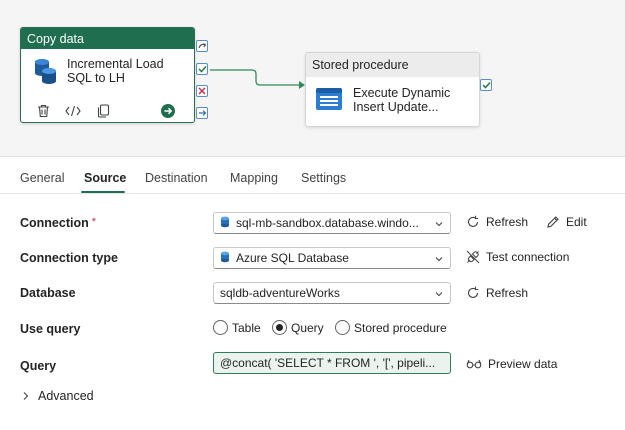  I want to click on test-connection-button: Test connection, so click(517, 257).